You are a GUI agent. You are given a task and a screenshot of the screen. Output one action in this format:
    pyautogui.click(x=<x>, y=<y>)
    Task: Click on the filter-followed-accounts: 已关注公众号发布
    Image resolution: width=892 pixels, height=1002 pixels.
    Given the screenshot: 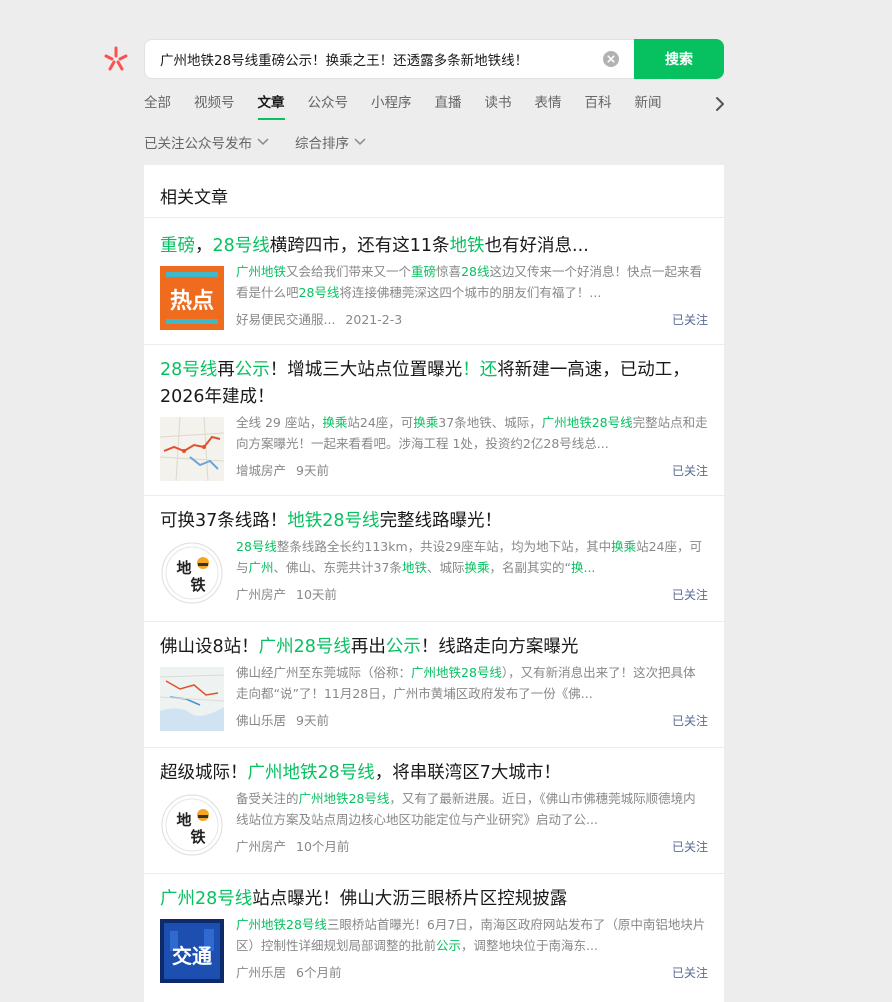 What is the action you would take?
    pyautogui.click(x=206, y=142)
    